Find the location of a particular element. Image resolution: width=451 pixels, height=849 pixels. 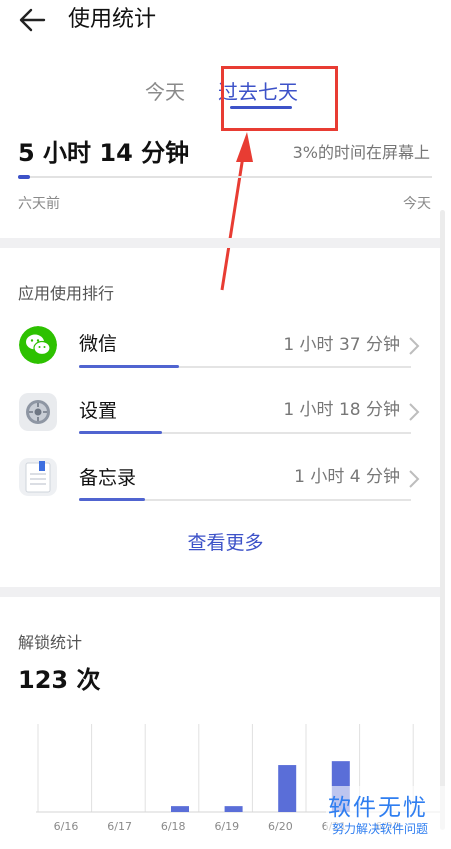

chart-x-tick-label: 6/18 is located at coordinates (173, 826).